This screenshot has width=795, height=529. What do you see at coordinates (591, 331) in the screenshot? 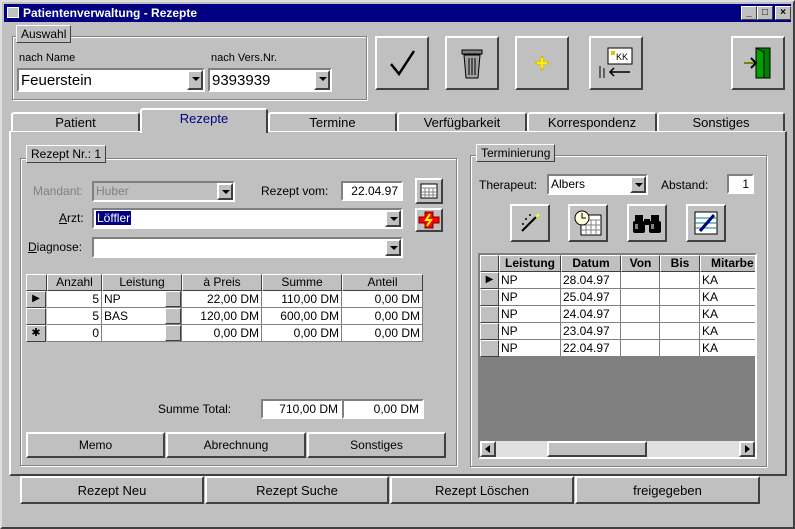
I see `cell-datum: 23.04.97` at bounding box center [591, 331].